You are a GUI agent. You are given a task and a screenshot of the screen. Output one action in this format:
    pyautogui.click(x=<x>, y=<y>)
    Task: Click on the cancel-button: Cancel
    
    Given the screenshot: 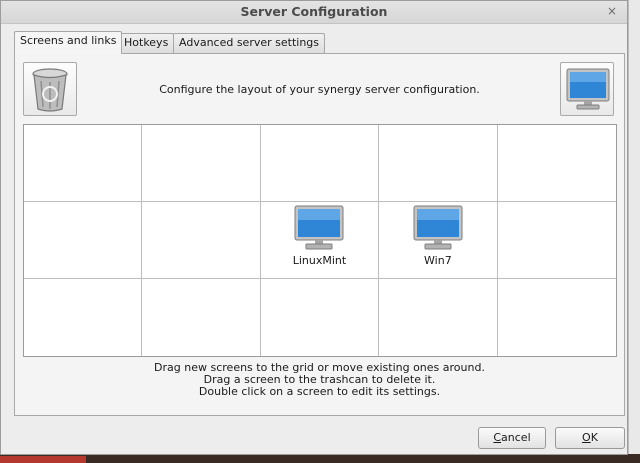 What is the action you would take?
    pyautogui.click(x=512, y=438)
    